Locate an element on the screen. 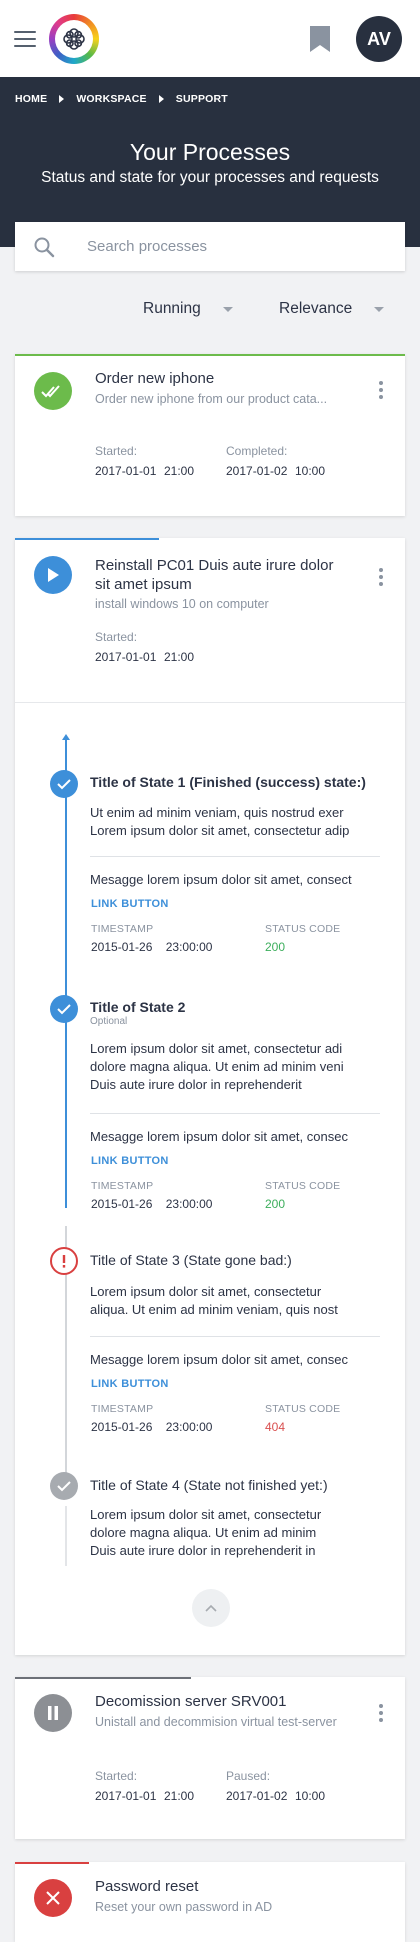 The height and width of the screenshot is (1942, 420). collapse-button is located at coordinates (211, 1608).